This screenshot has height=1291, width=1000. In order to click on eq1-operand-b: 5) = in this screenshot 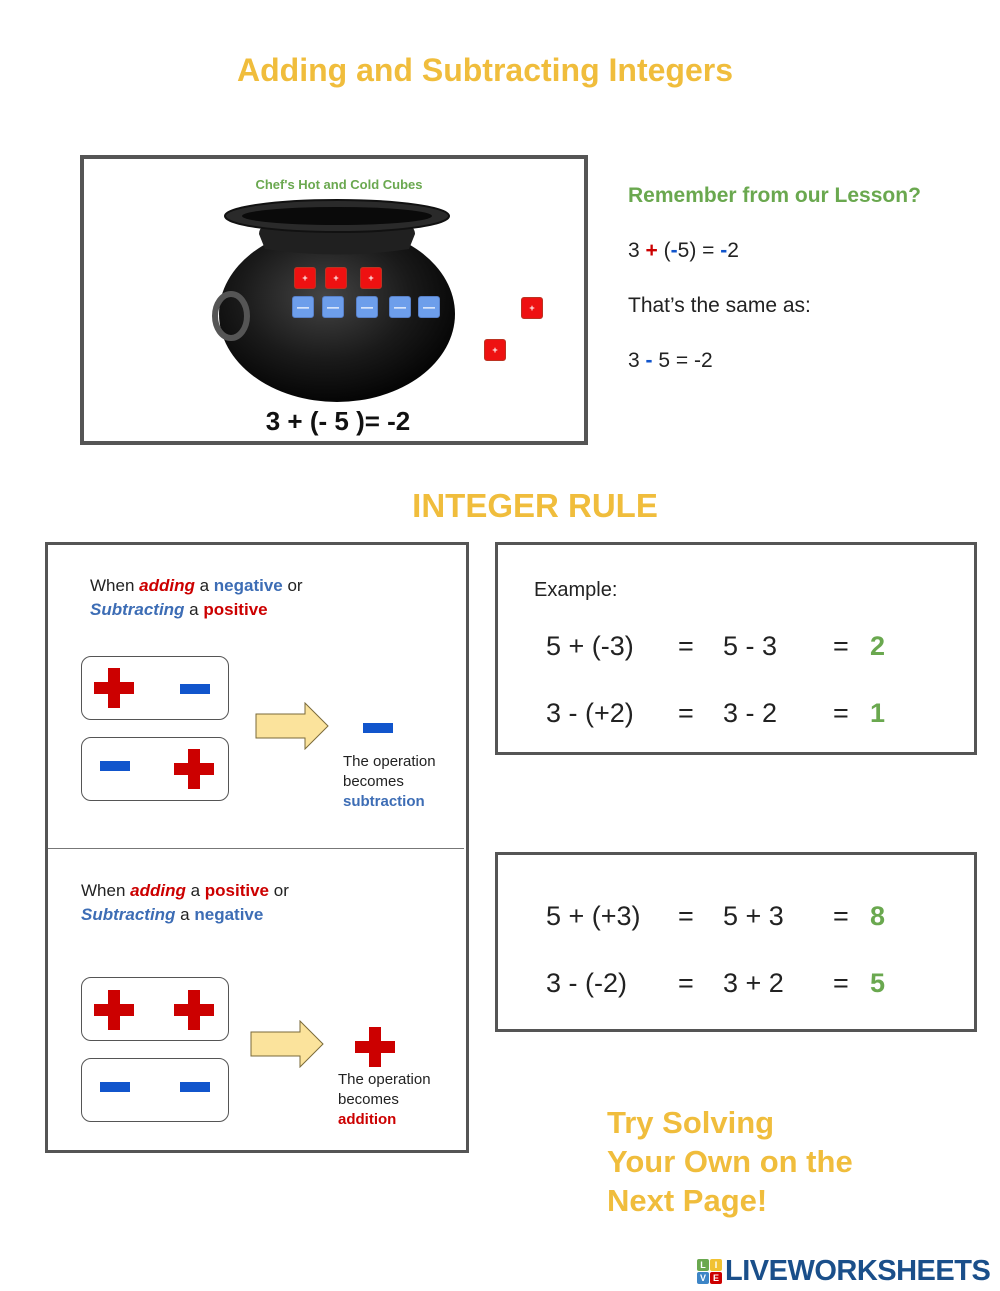, I will do `click(699, 250)`.